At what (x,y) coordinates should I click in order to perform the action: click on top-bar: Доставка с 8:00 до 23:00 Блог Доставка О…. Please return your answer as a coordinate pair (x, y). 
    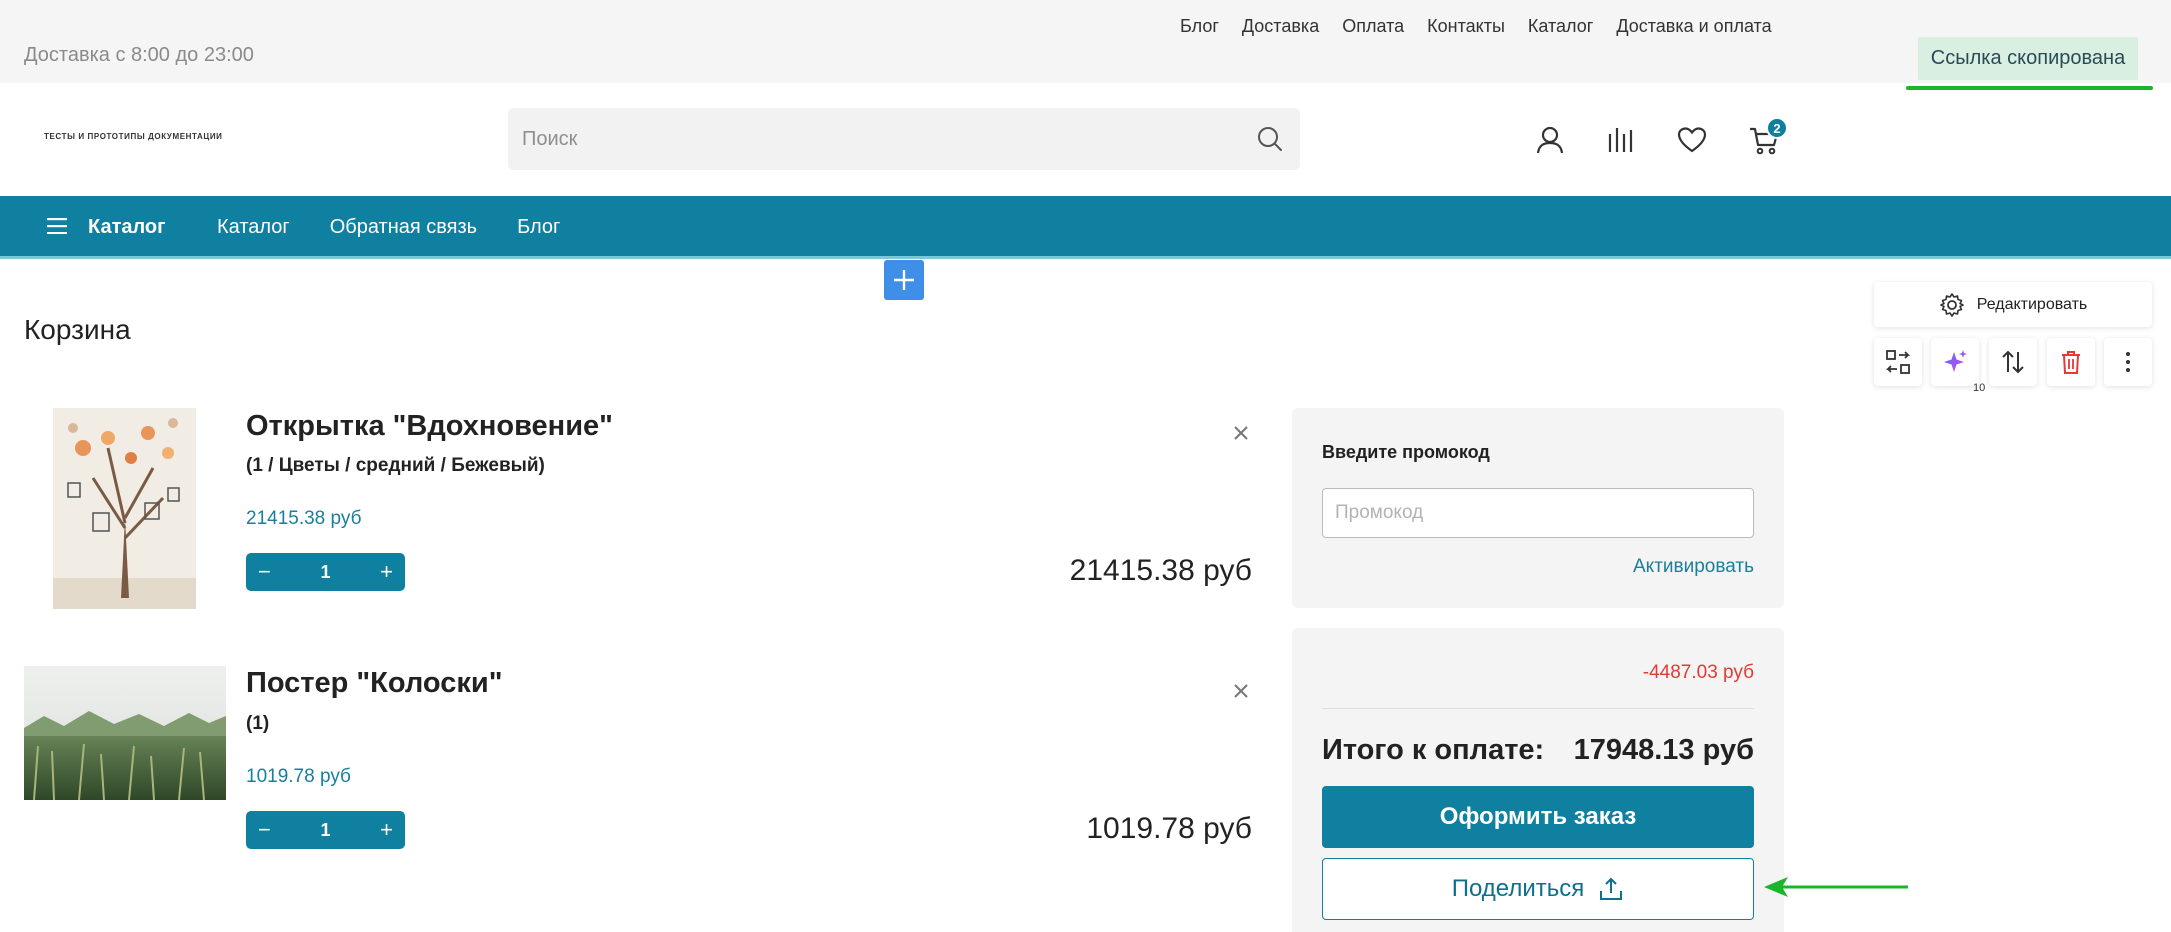
    Looking at the image, I should click on (1085, 41).